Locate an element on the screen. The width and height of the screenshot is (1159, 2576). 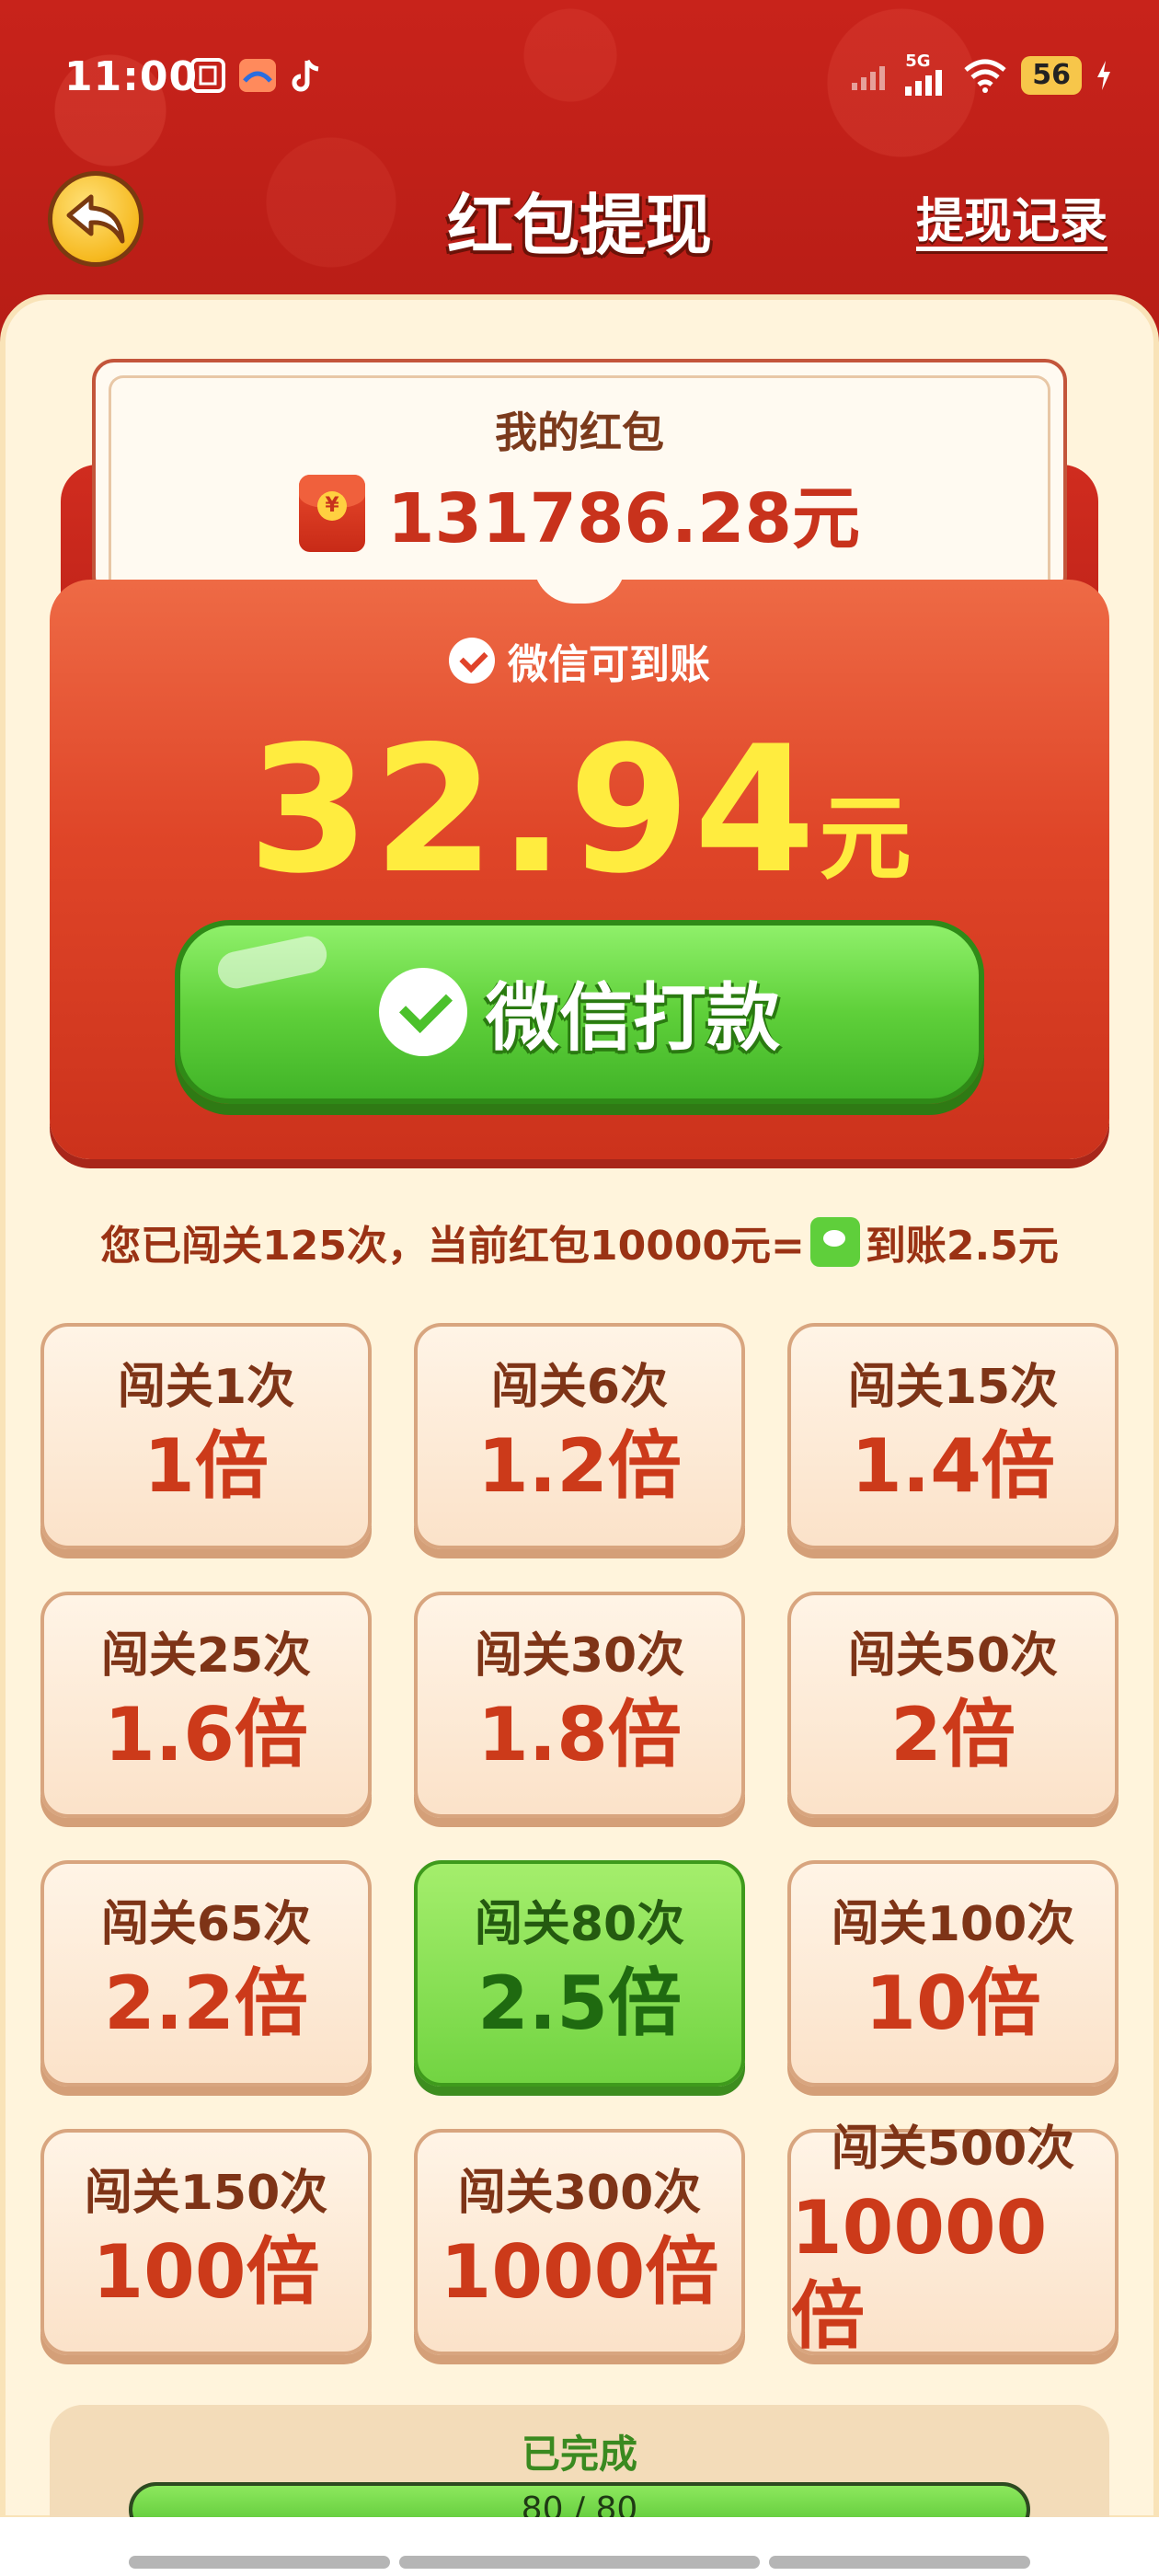
tier-card: 闯关50次 2倍 is located at coordinates (953, 1705).